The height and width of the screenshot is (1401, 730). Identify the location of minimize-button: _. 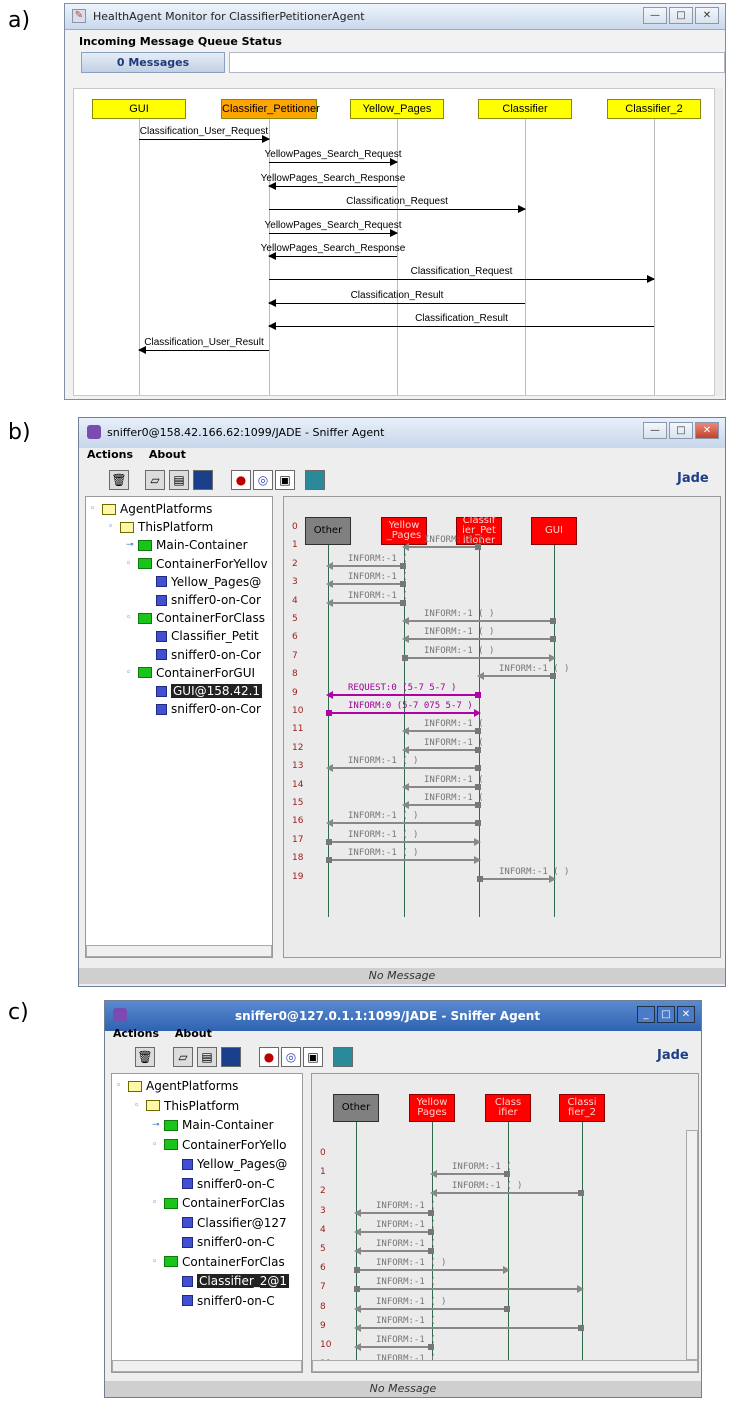
(646, 1014).